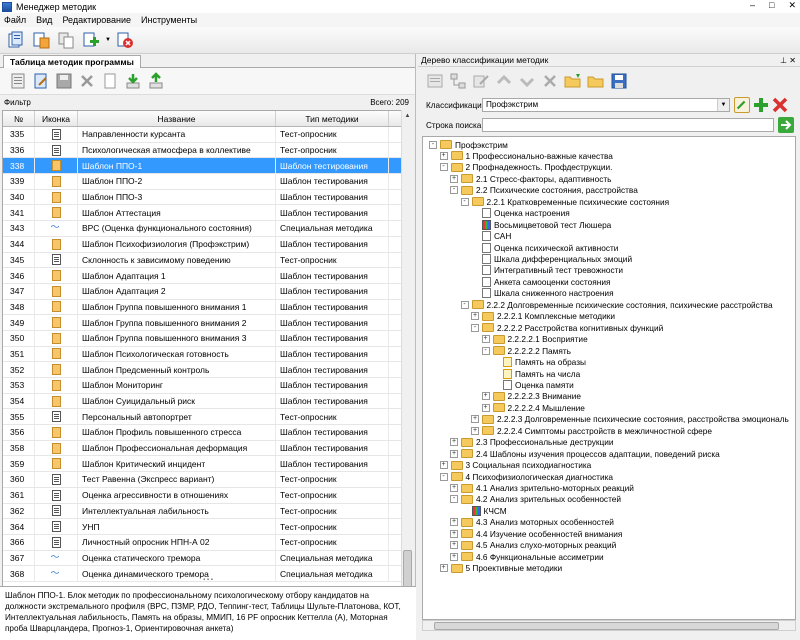 This screenshot has width=800, height=640. Describe the element at coordinates (606, 626) in the screenshot. I see `scrollbar-thumb` at that location.